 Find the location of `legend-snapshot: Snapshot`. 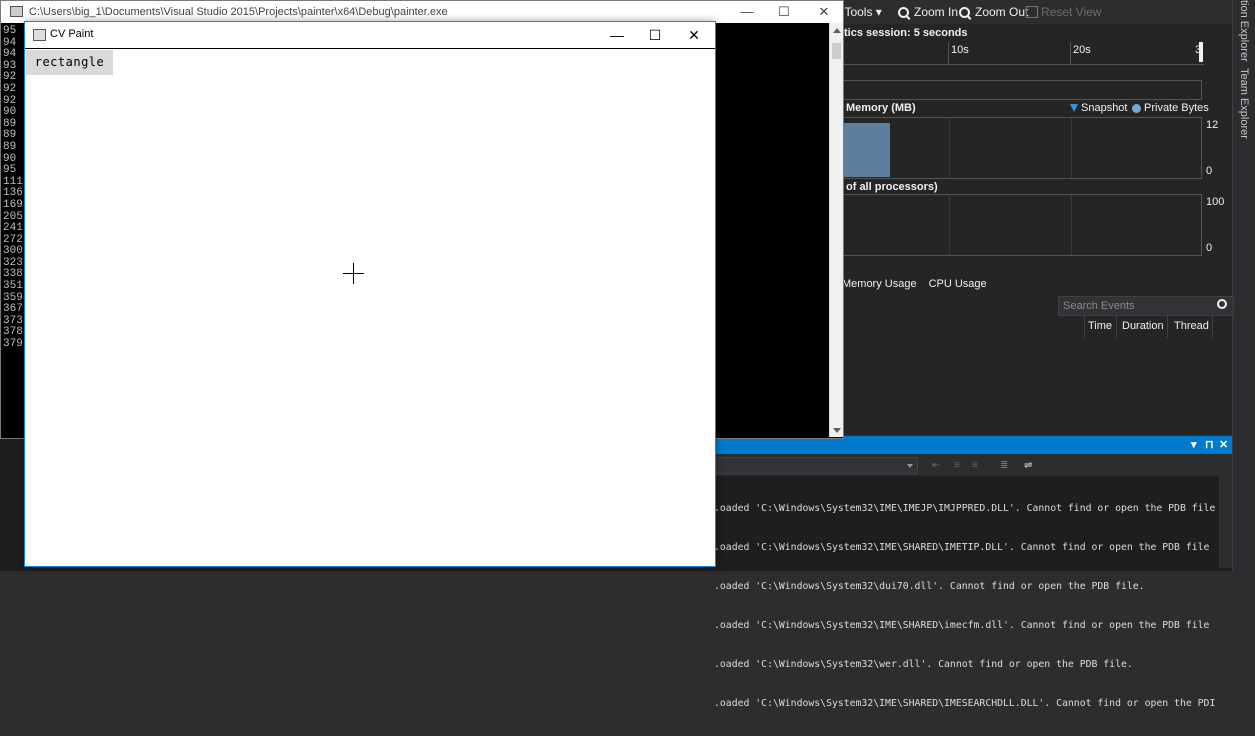

legend-snapshot: Snapshot is located at coordinates (1098, 108).